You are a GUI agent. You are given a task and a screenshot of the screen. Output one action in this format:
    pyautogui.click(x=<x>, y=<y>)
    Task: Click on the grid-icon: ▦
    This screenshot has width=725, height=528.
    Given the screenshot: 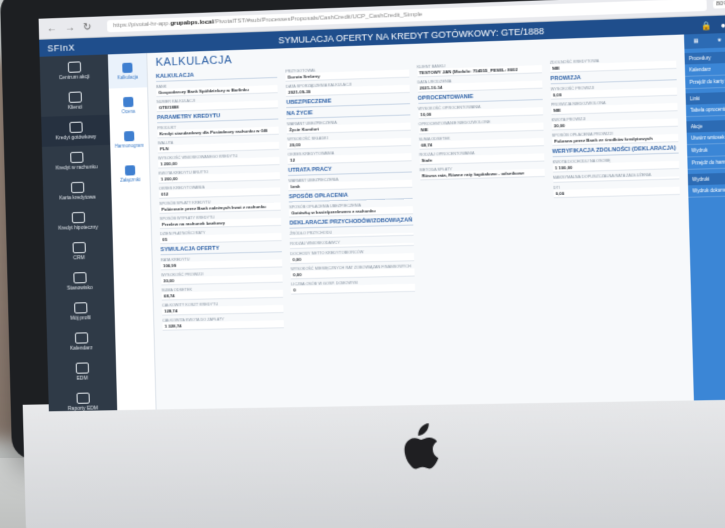 What is the action you would take?
    pyautogui.click(x=696, y=41)
    